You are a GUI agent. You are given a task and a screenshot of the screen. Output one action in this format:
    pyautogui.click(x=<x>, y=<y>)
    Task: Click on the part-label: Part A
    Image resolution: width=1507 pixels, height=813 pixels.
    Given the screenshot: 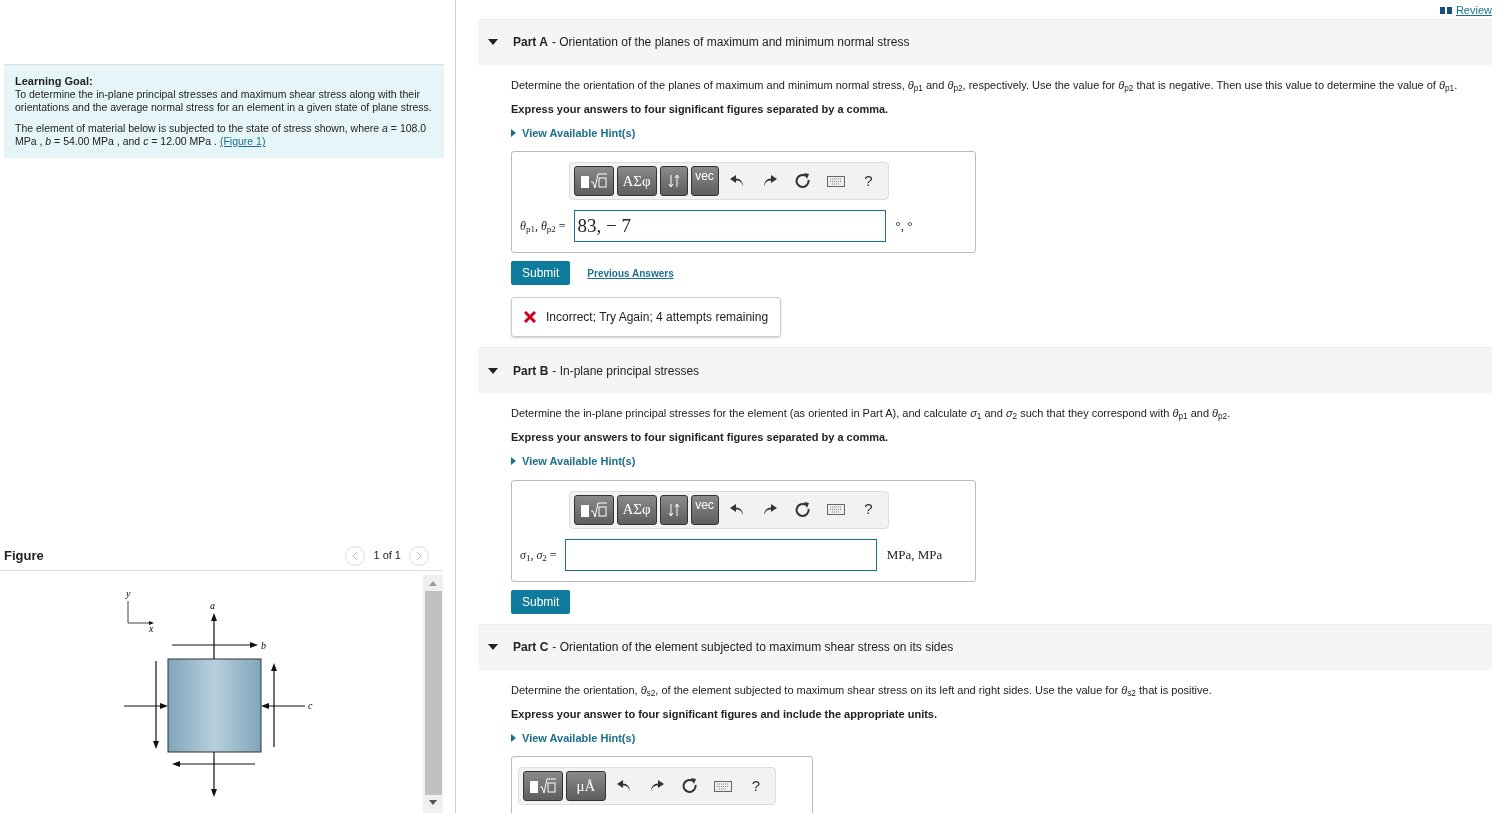 What is the action you would take?
    pyautogui.click(x=530, y=42)
    